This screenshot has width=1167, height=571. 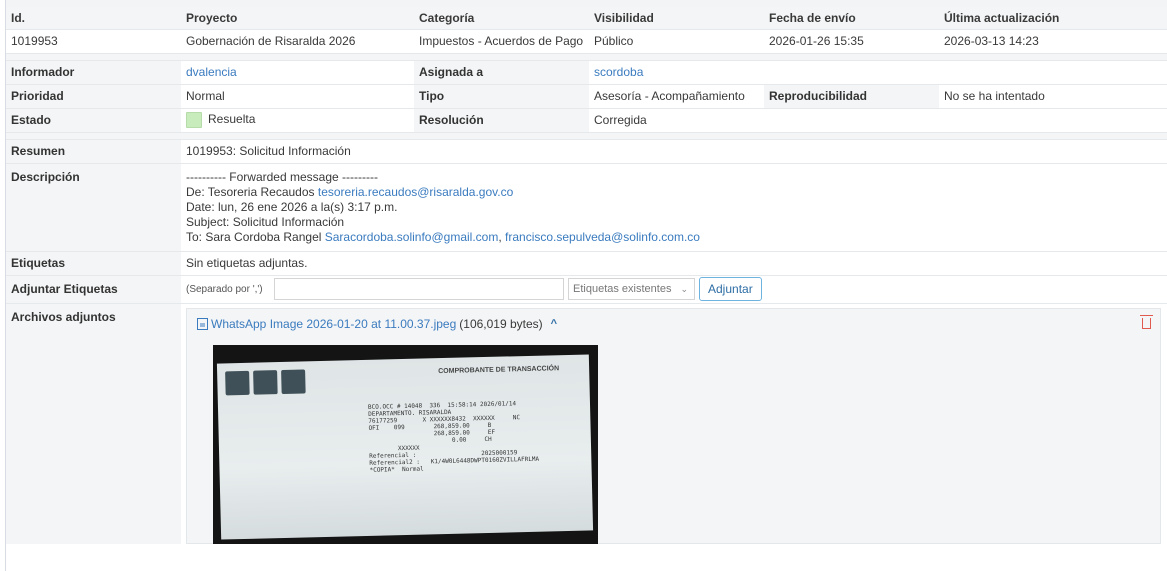 I want to click on assigned-label: Asignada a, so click(x=501, y=72).